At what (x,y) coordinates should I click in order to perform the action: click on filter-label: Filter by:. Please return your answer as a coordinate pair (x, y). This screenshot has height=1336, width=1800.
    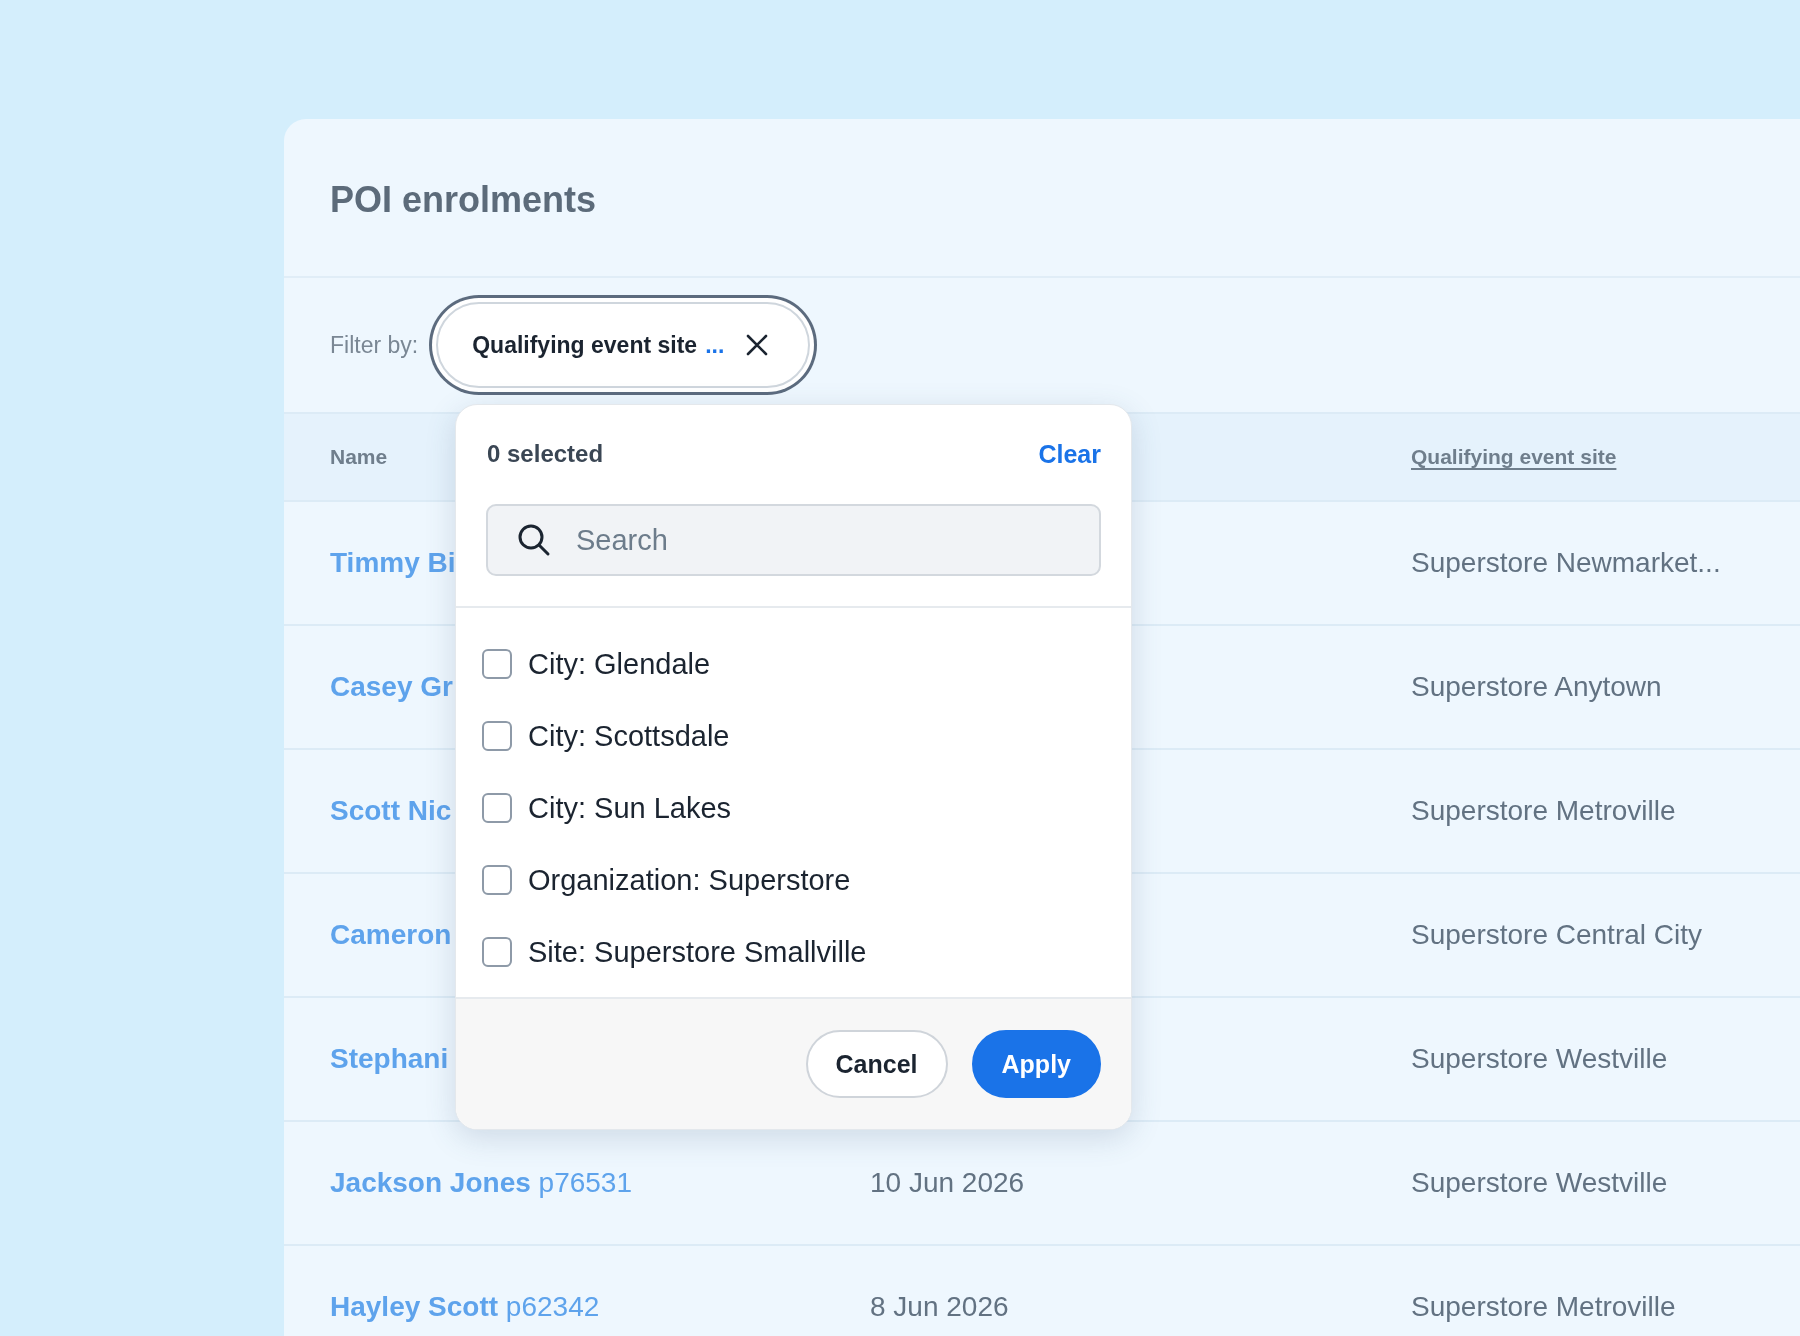
    Looking at the image, I should click on (374, 345).